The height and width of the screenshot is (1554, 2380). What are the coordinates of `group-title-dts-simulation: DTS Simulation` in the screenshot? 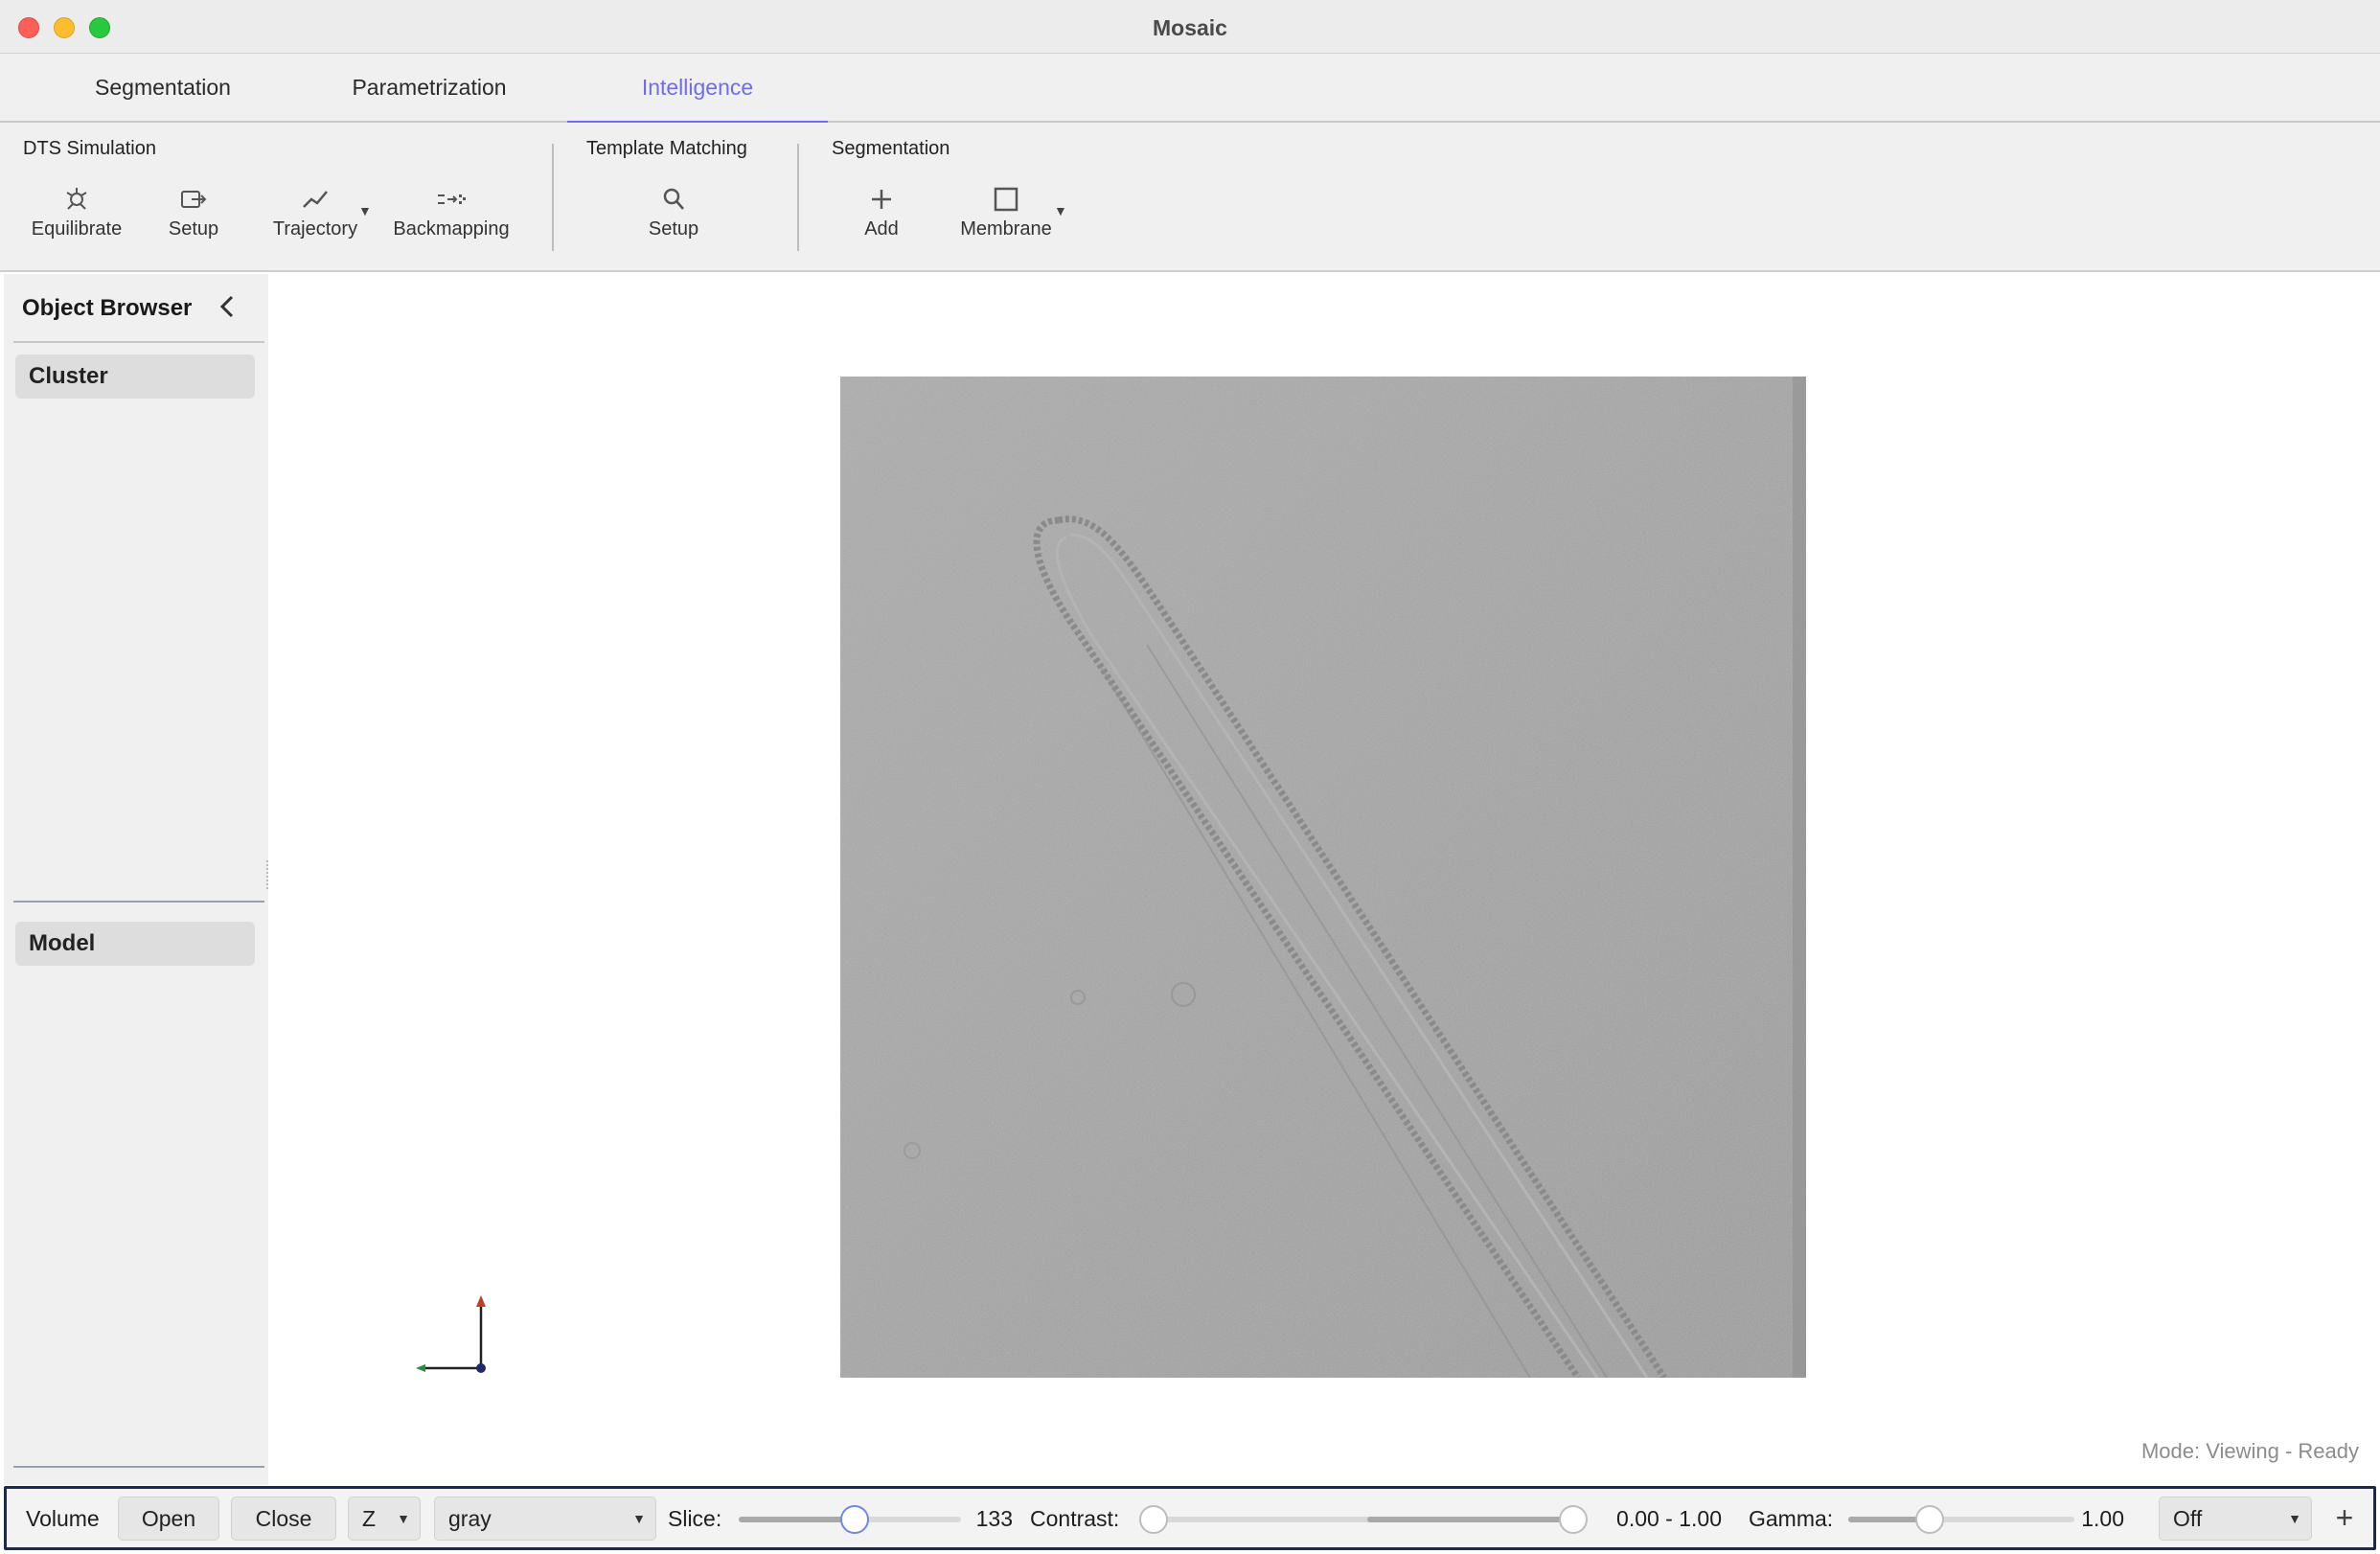 It's located at (89, 148).